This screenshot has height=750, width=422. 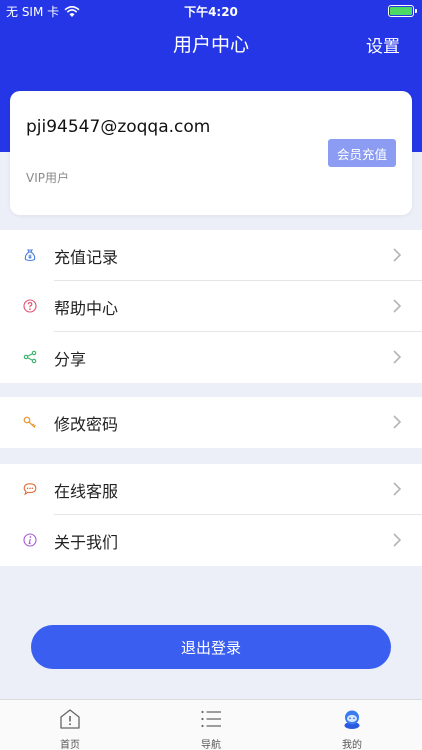 I want to click on status-bar: 无 SIM 卡 下午4:20, so click(x=211, y=11).